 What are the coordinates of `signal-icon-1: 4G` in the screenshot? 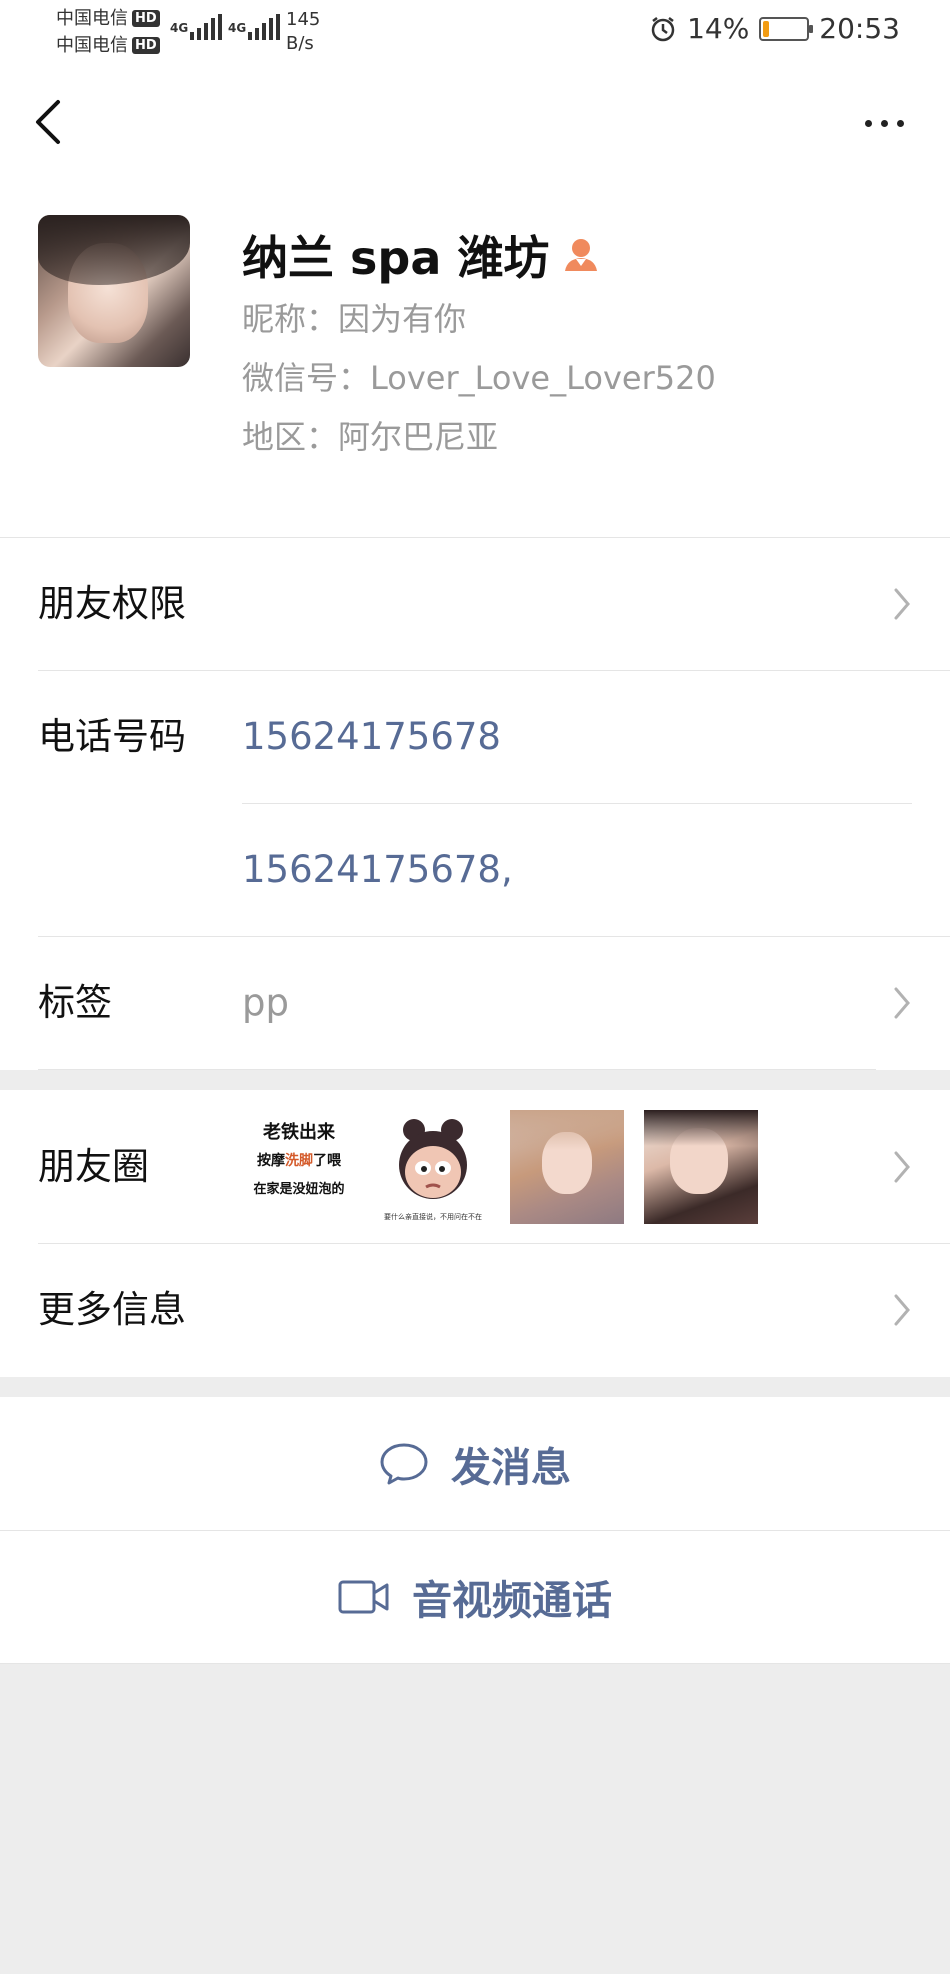 It's located at (196, 27).